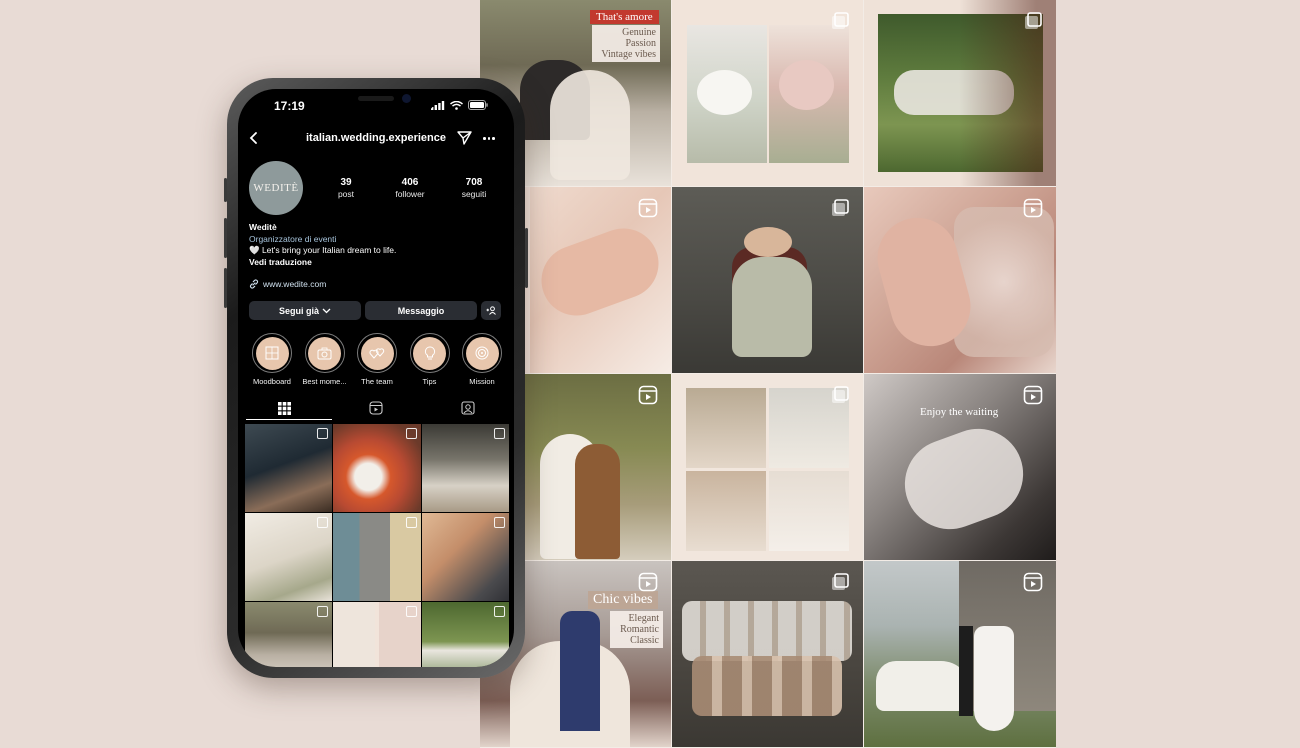 This screenshot has height=748, width=1300. I want to click on tab-reels, so click(376, 408).